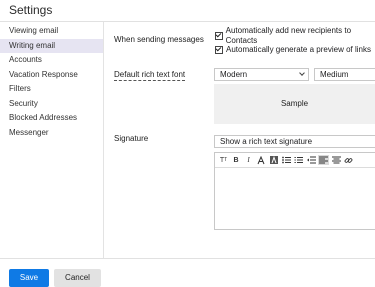 This screenshot has width=375, height=287. What do you see at coordinates (298, 160) in the screenshot?
I see `numbered-list-icon` at bounding box center [298, 160].